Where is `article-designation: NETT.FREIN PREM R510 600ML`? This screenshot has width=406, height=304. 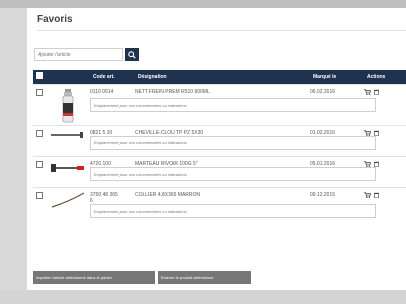
article-designation: NETT.FREIN PREM R510 600ML is located at coordinates (222, 91).